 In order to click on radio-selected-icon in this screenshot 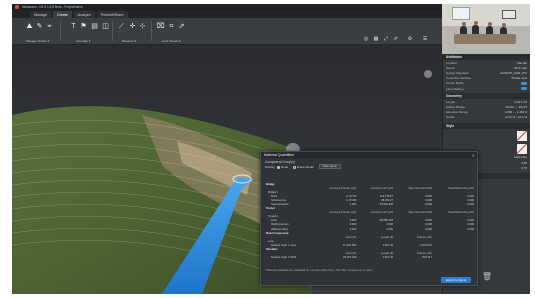, I will do `click(278, 167)`.